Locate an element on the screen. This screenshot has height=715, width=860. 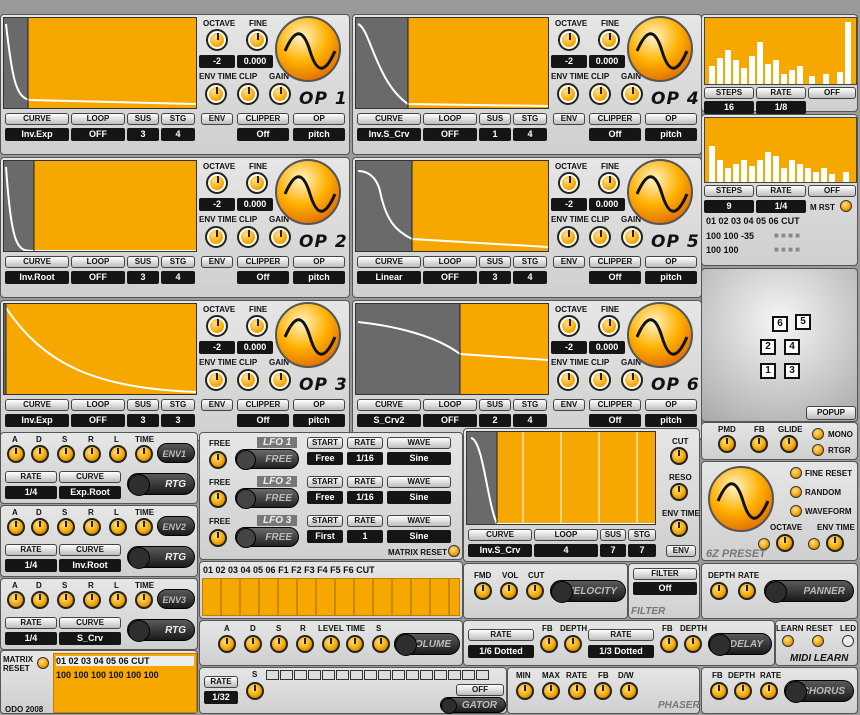
rate-button: RATE is located at coordinates (781, 191).